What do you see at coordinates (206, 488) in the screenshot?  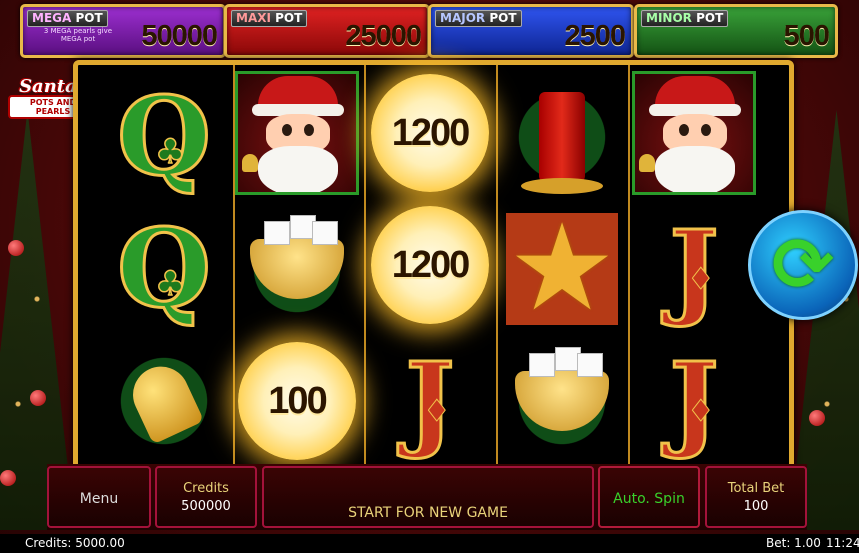 I see `credits-label: Credits` at bounding box center [206, 488].